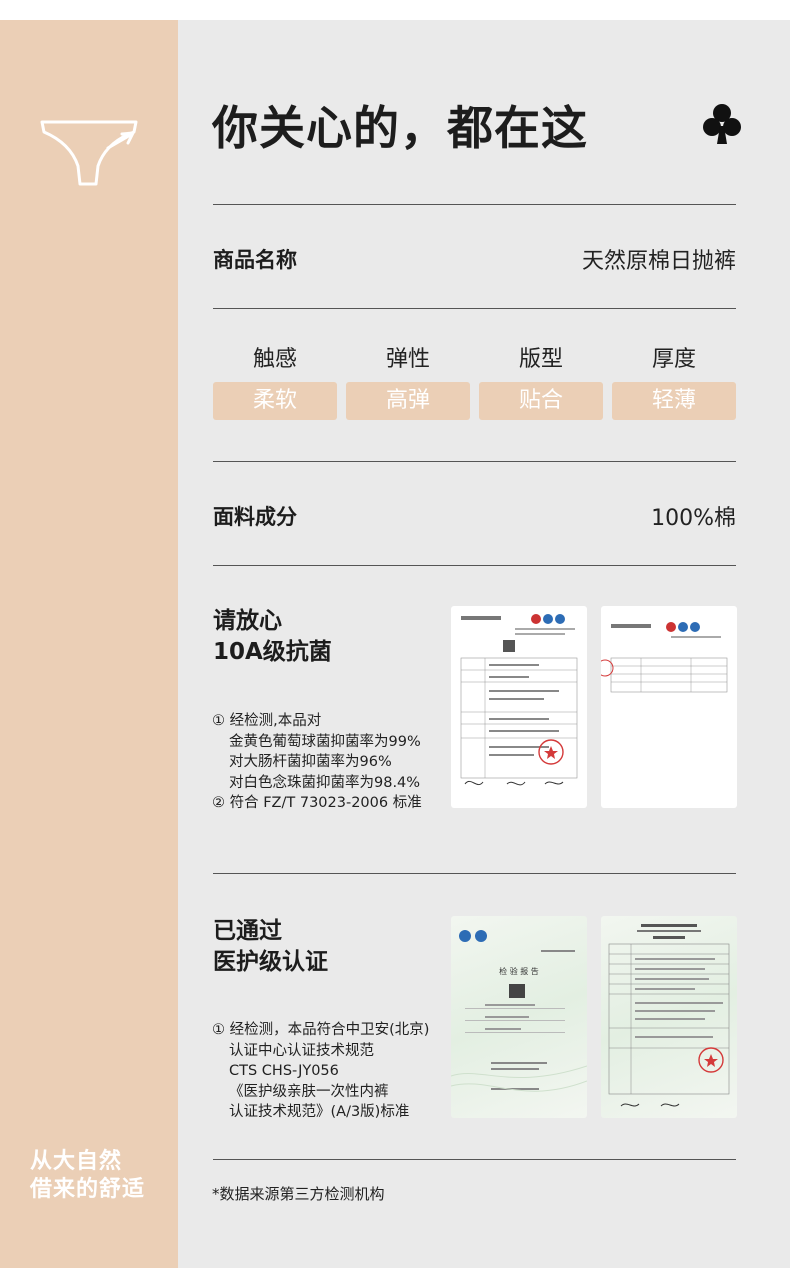 The width and height of the screenshot is (790, 1268). I want to click on antibacterial-title-line-2: 10A级抗菌, so click(272, 652).